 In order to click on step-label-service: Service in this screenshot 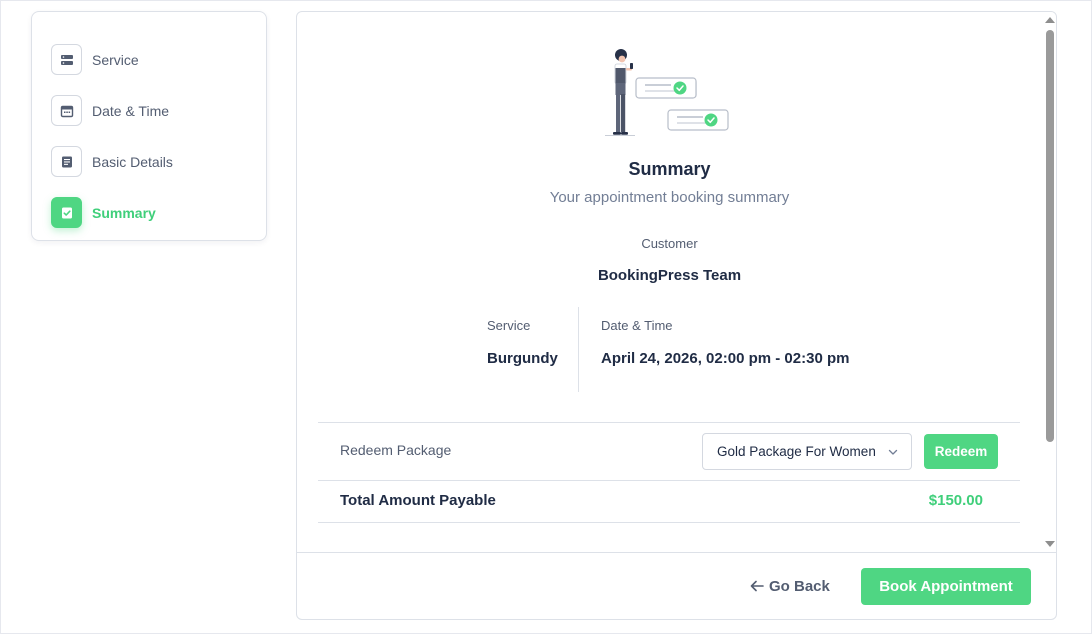, I will do `click(115, 59)`.